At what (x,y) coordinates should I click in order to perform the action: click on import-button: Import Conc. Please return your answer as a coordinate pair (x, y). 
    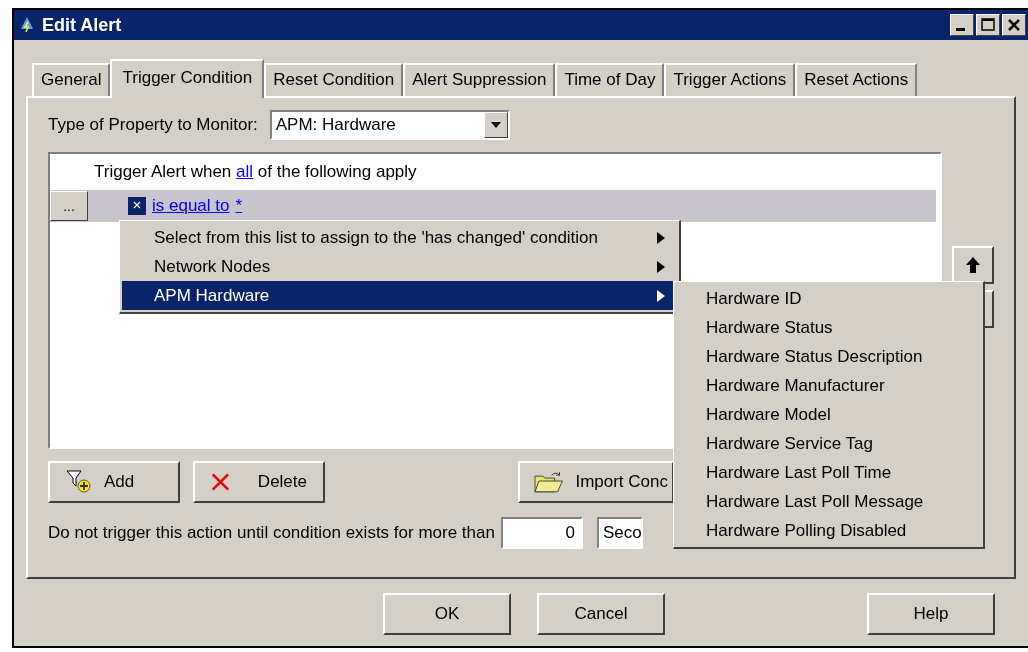
    Looking at the image, I should click on (596, 482).